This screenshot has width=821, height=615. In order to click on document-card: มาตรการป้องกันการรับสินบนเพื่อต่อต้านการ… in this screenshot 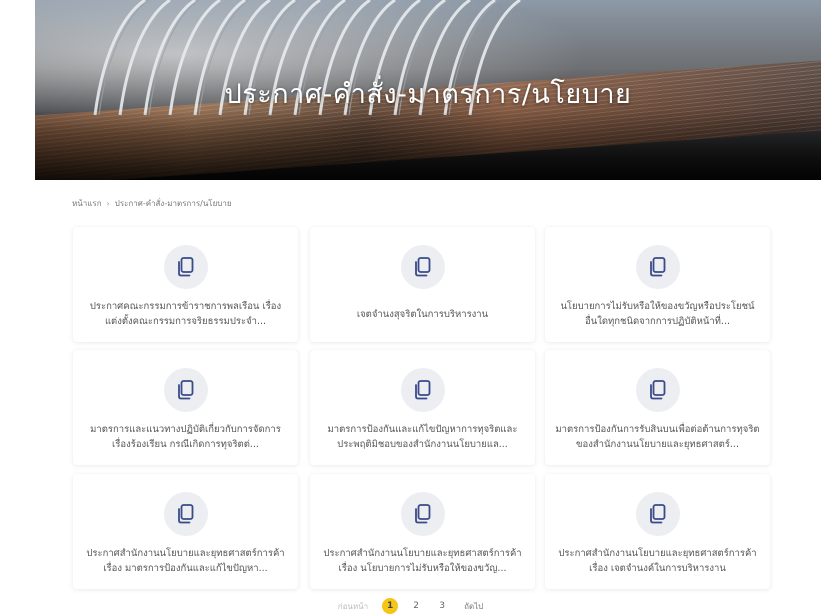, I will do `click(657, 407)`.